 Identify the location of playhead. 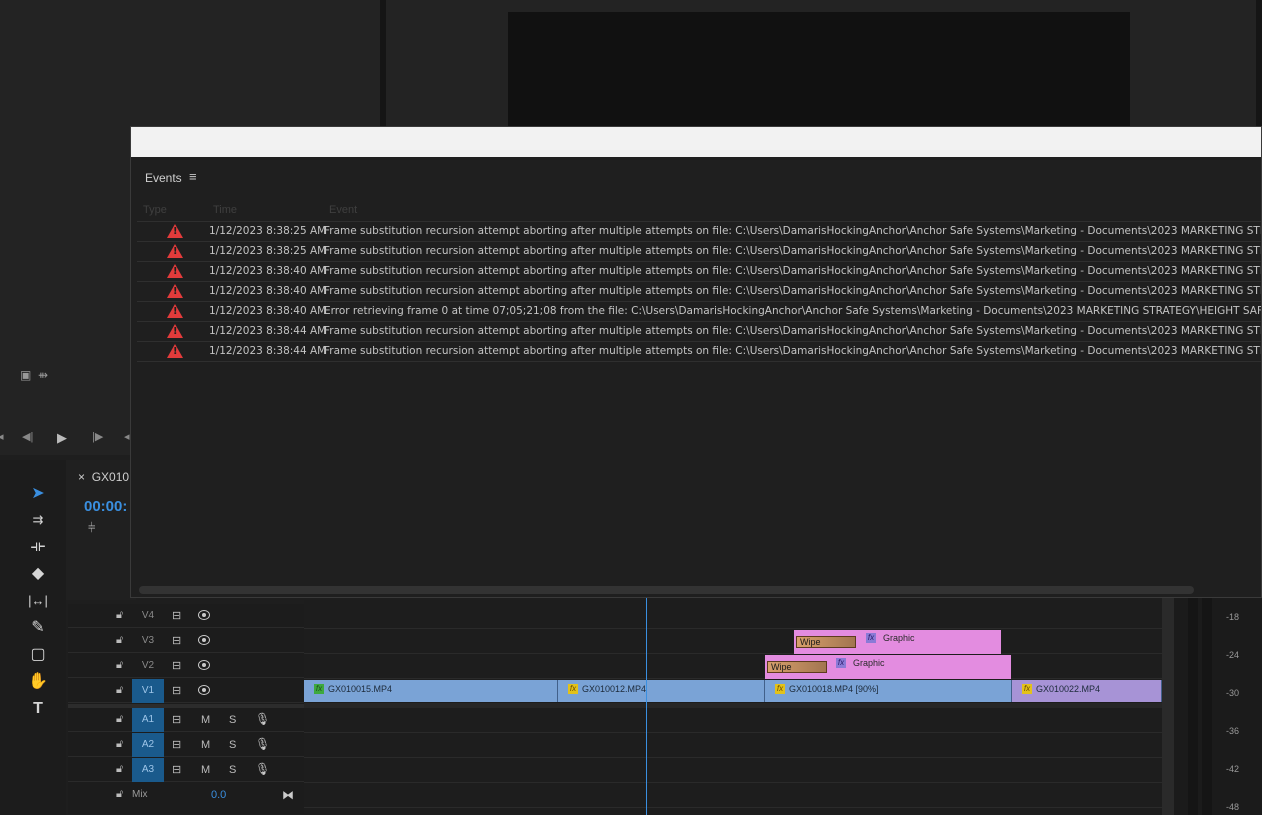
(646, 706).